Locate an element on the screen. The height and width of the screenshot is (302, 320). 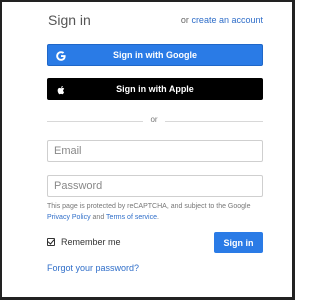
divider-line-right is located at coordinates (214, 121).